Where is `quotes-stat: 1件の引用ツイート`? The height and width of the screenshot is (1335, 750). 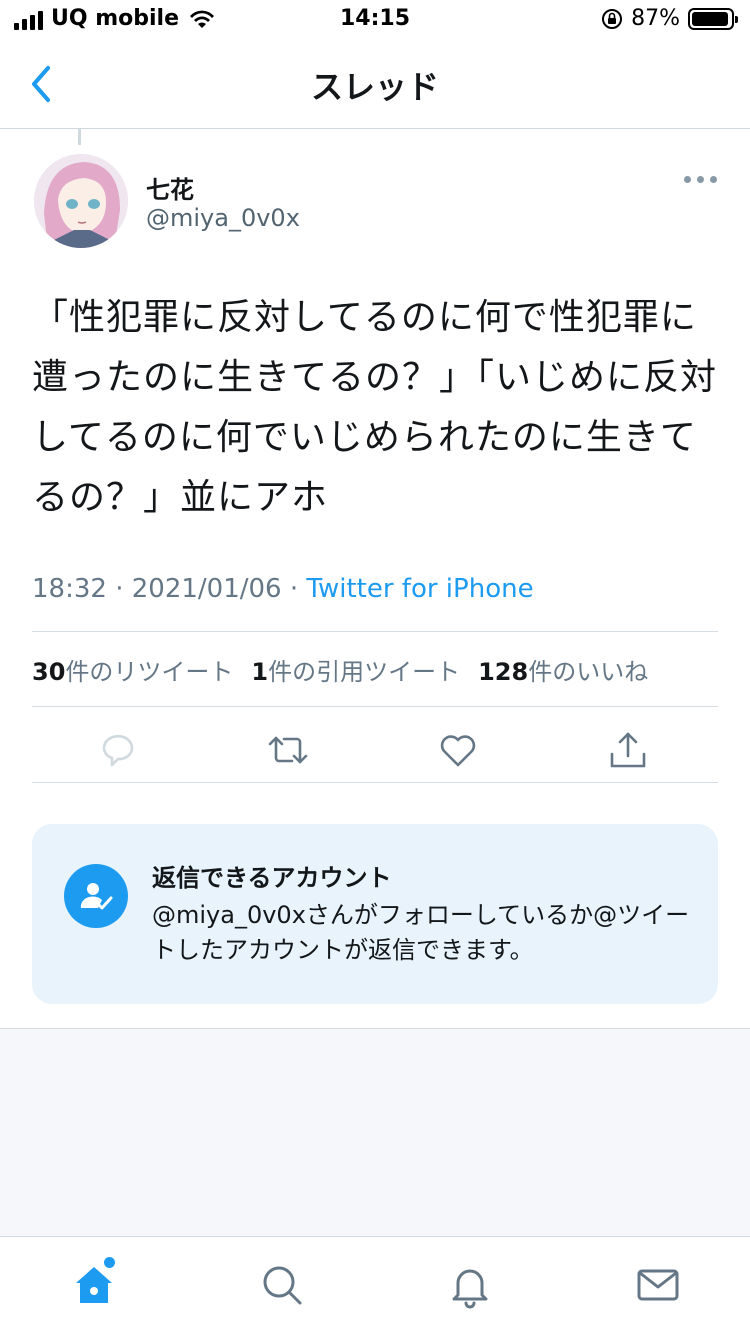
quotes-stat: 1件の引用ツイート is located at coordinates (355, 672).